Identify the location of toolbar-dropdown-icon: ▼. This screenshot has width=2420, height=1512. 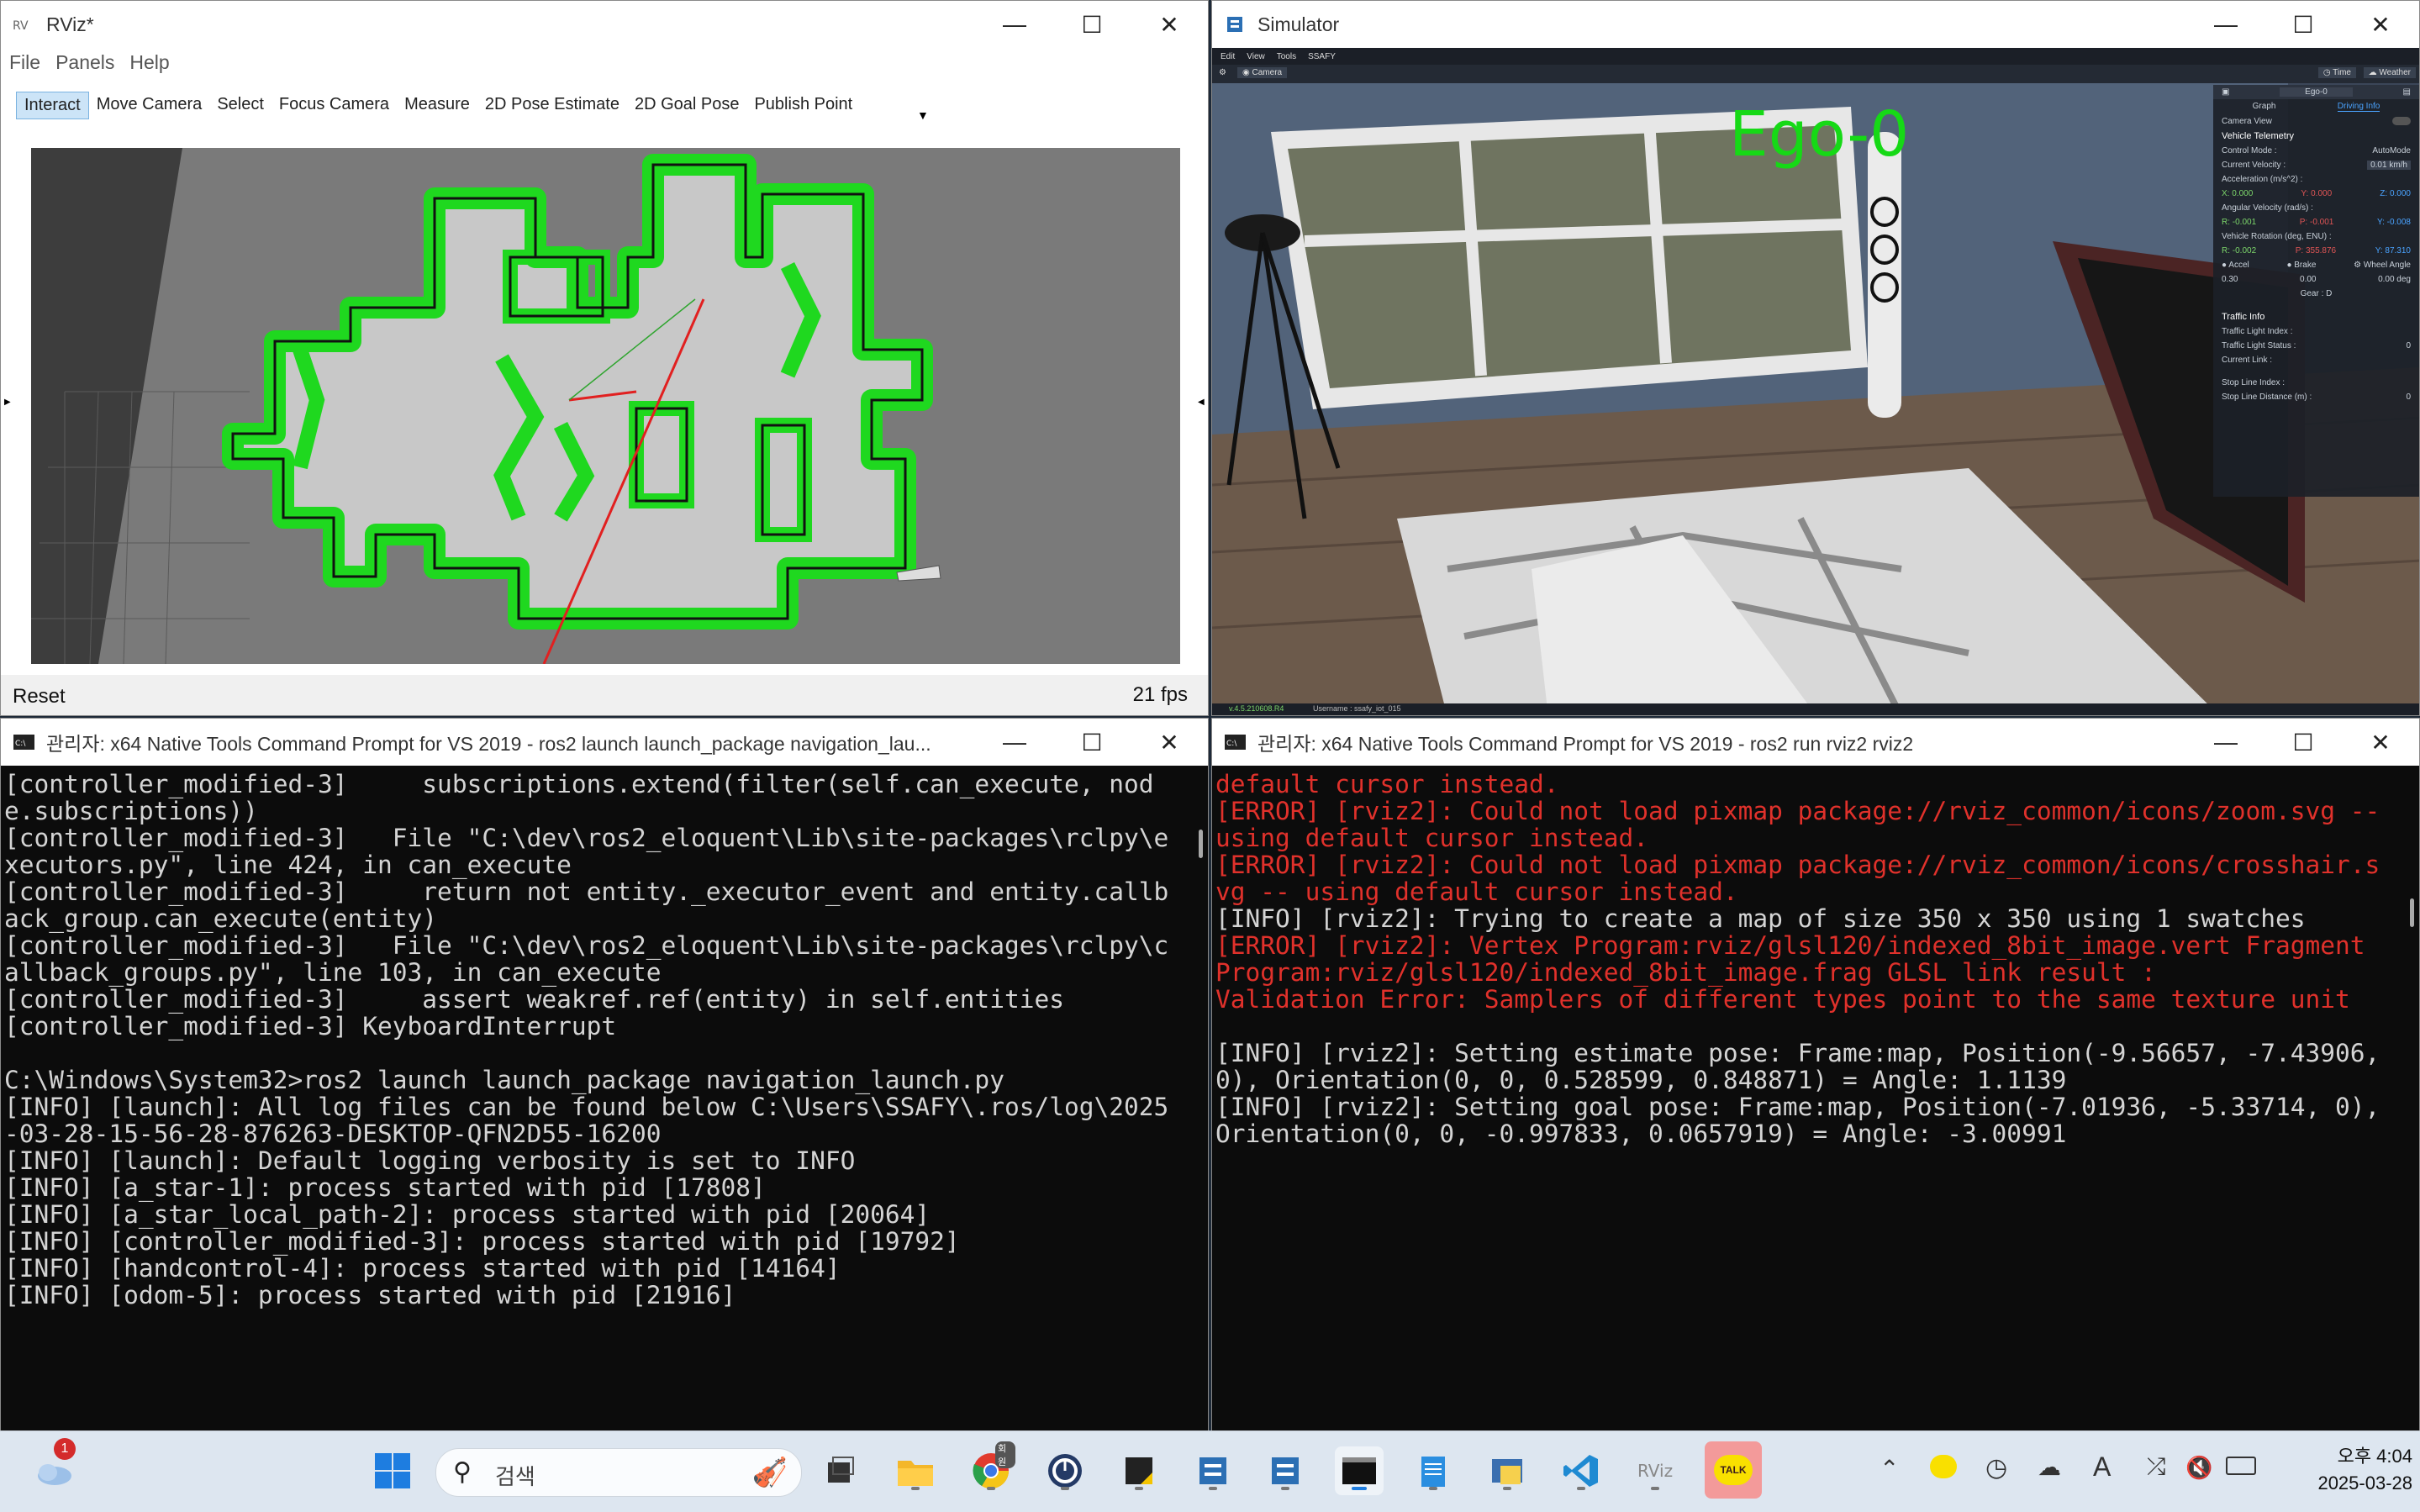
(923, 115).